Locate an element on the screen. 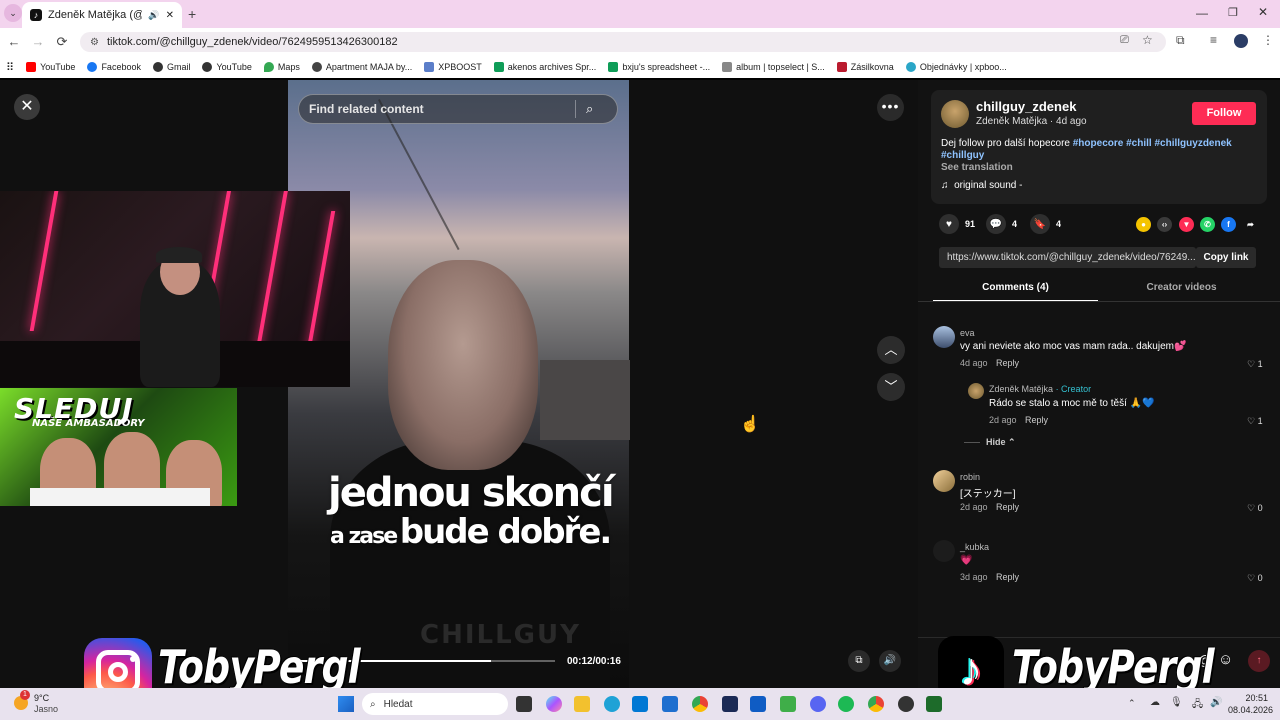  hashtag-link: #chillguy is located at coordinates (962, 155).